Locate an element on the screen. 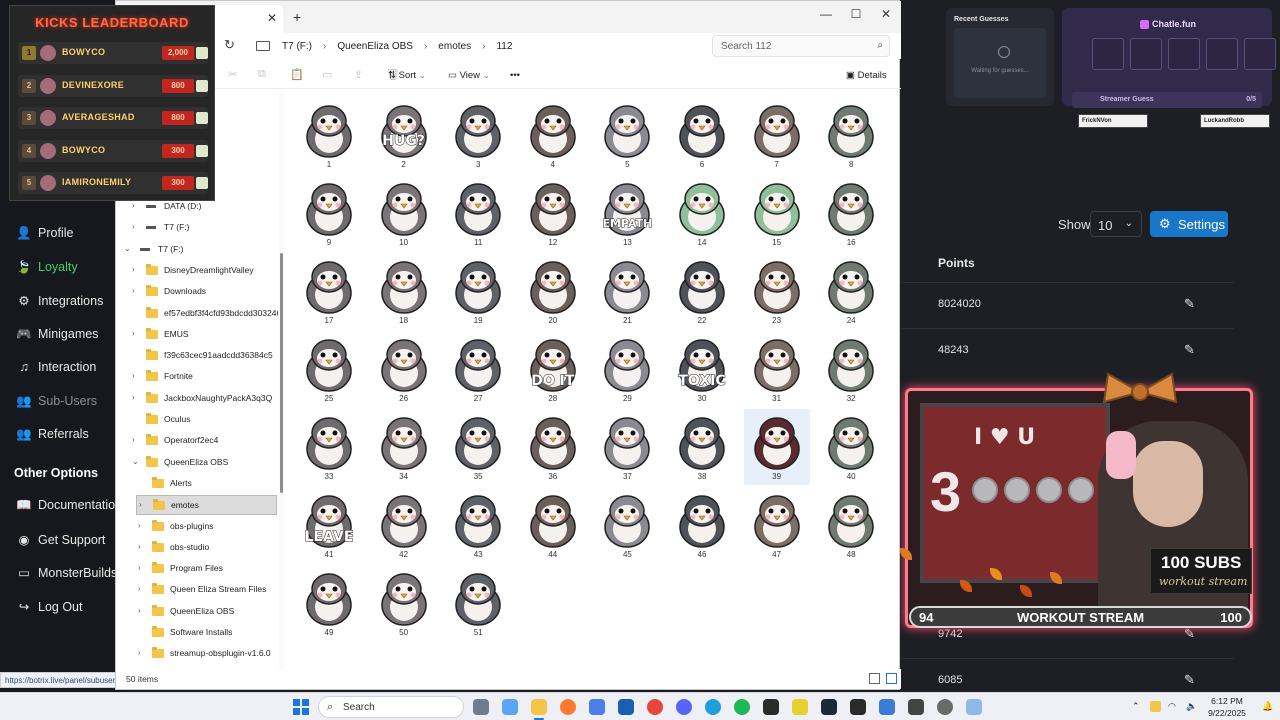 Image resolution: width=1280 pixels, height=720 pixels. emote-file: 10 is located at coordinates (404, 213).